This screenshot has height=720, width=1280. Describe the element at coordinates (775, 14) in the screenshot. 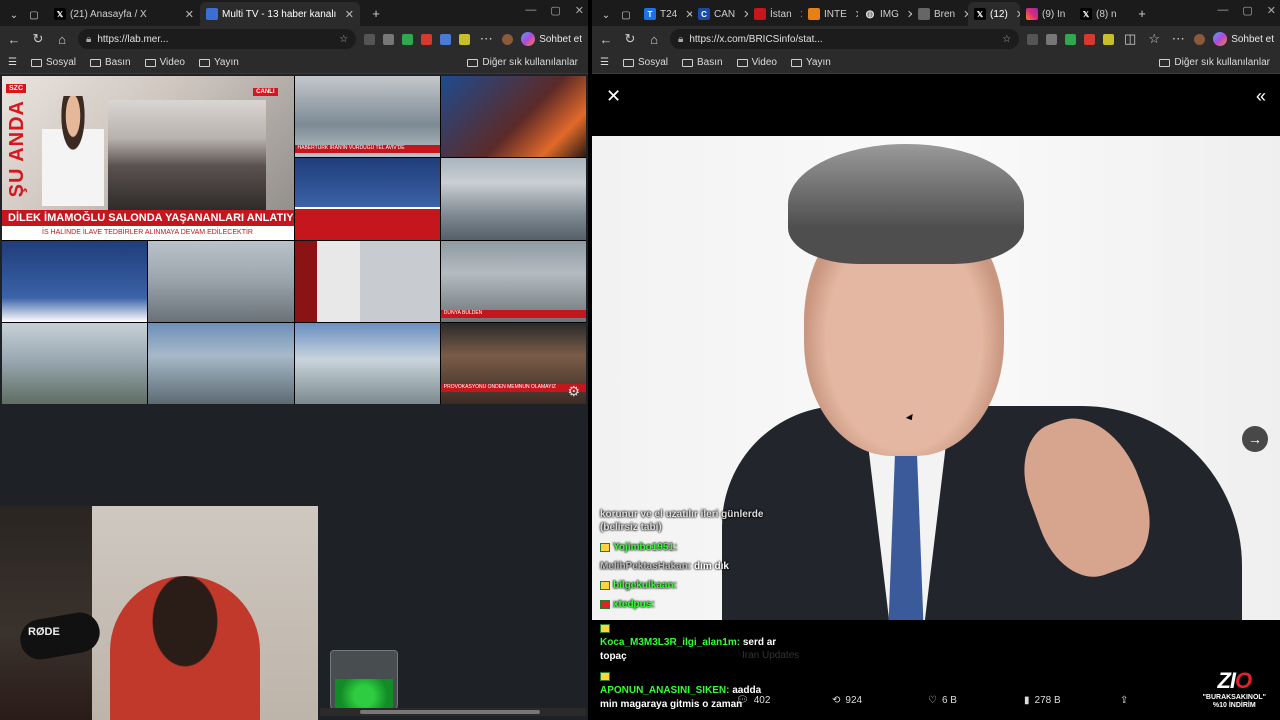

I see `tab-istan: İstan✕` at that location.